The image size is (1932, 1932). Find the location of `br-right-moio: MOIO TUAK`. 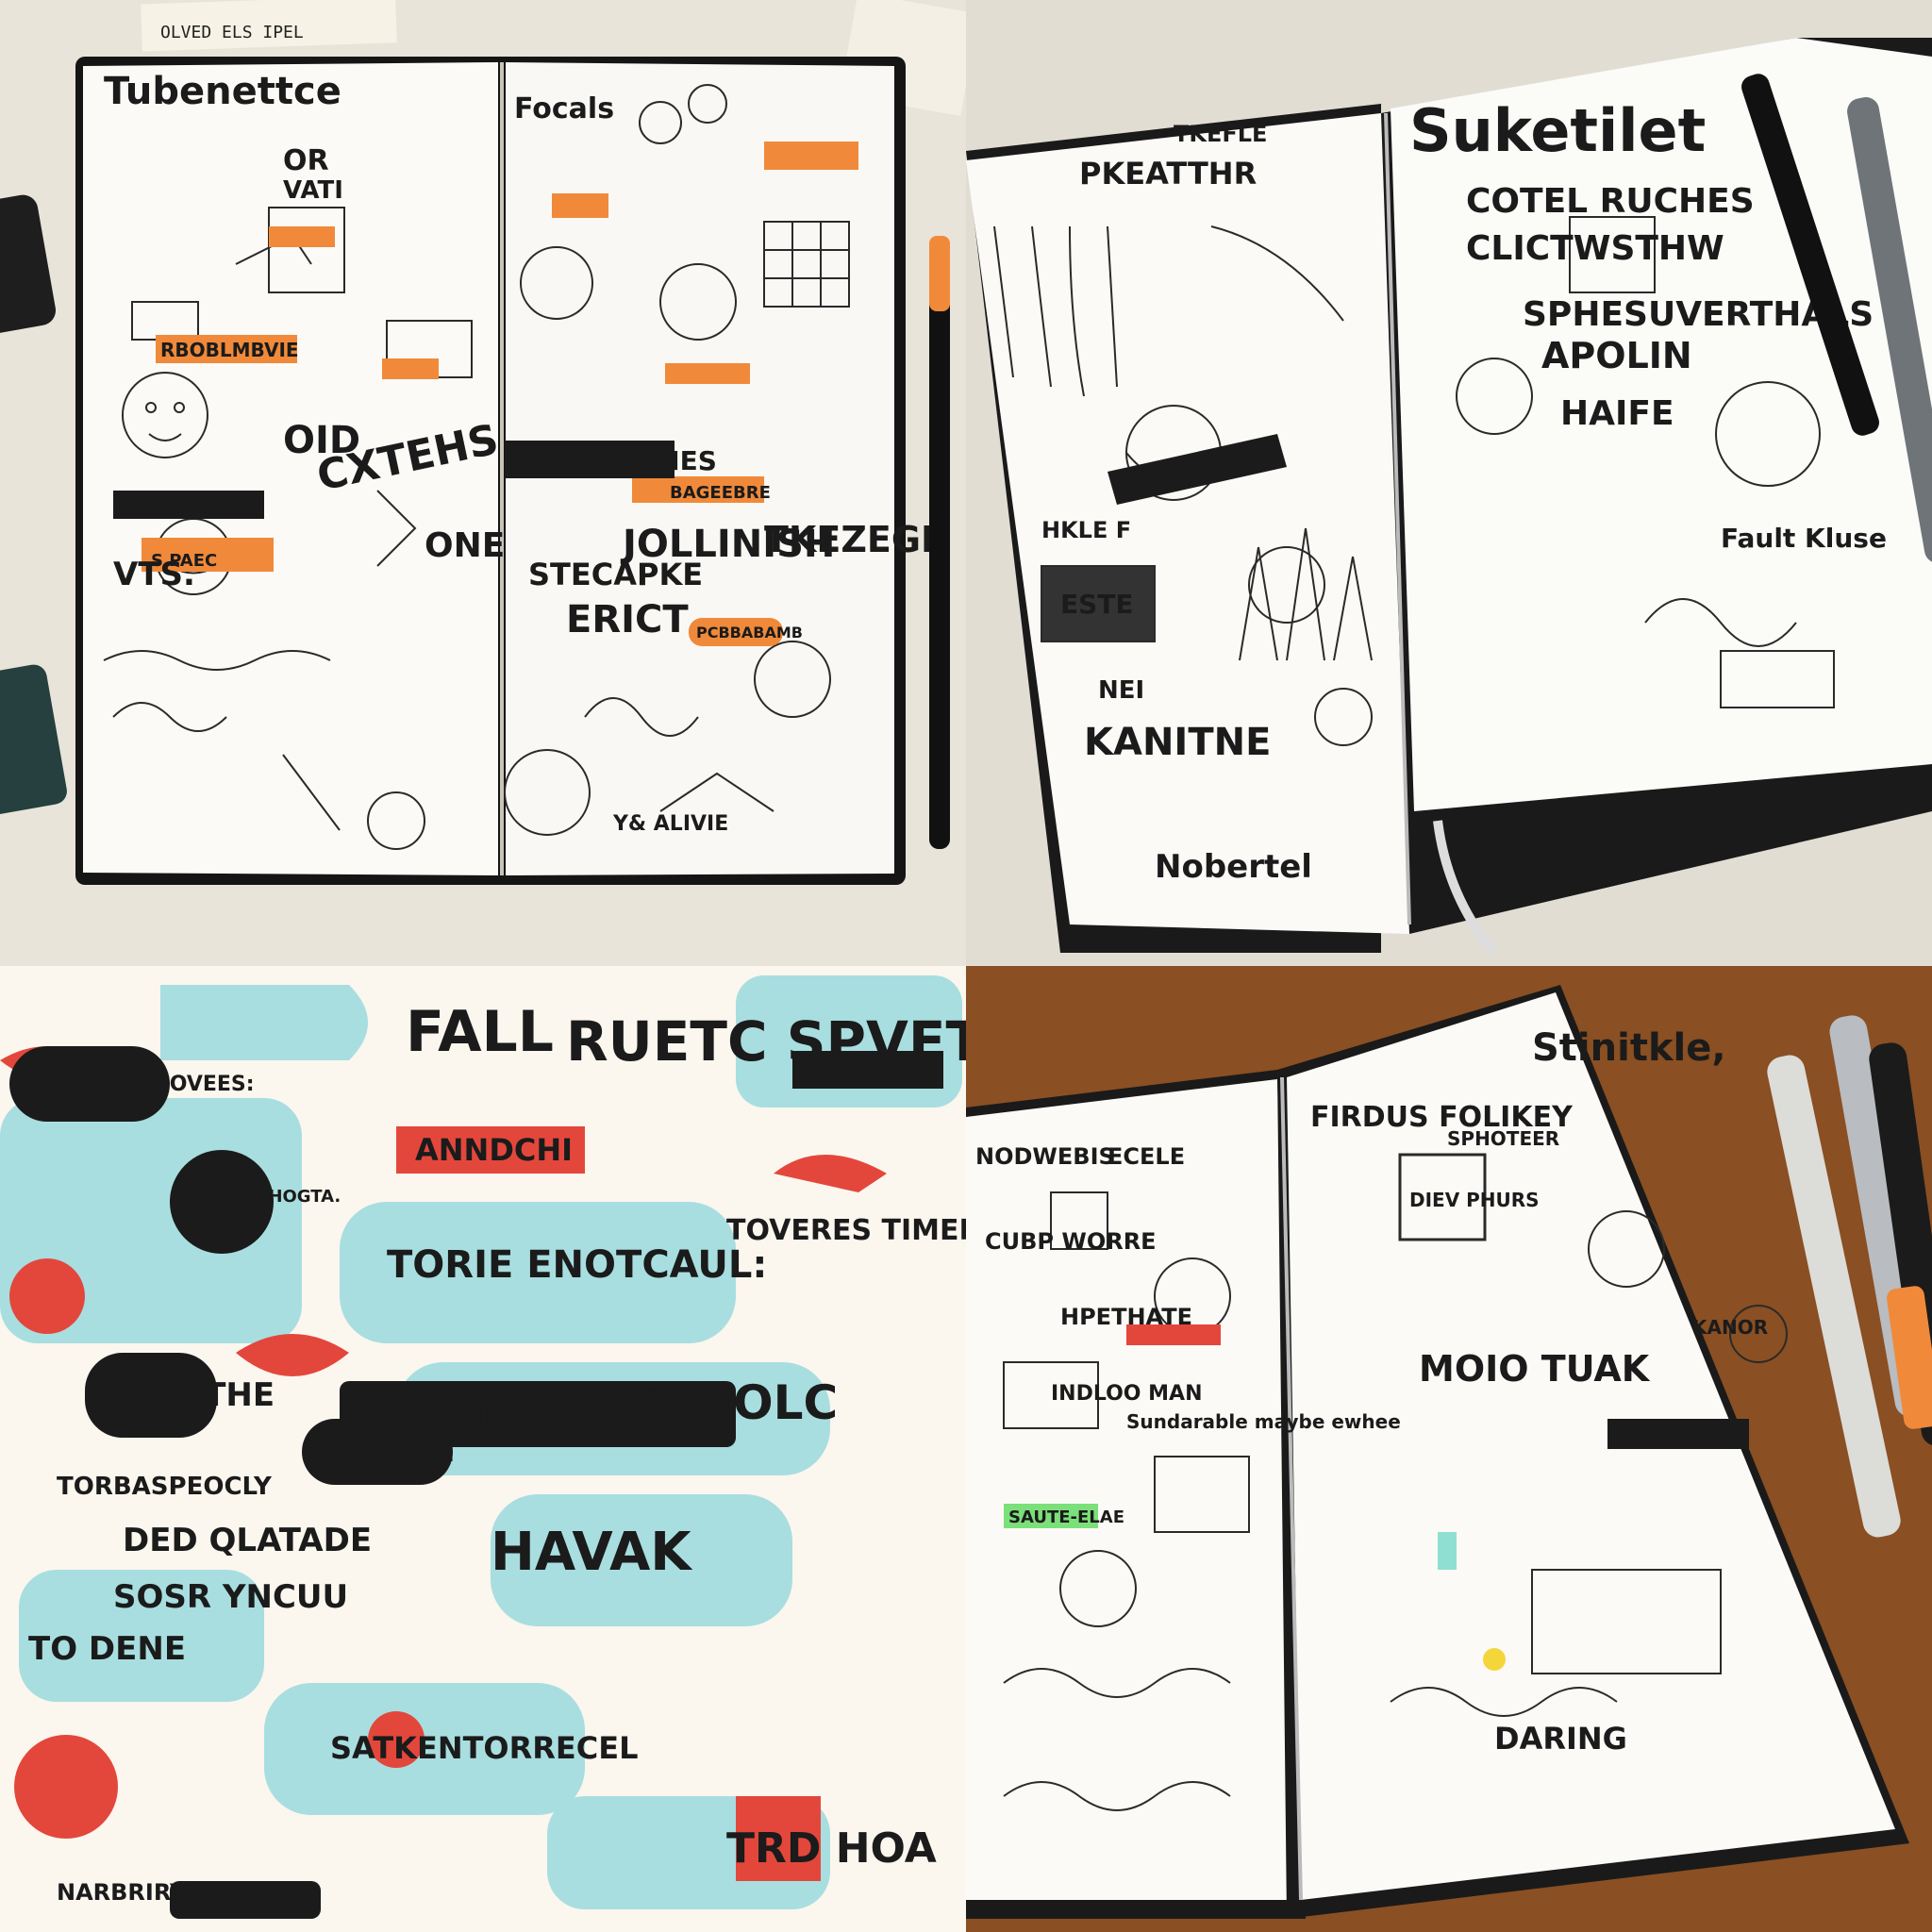

br-right-moio: MOIO TUAK is located at coordinates (1535, 1369).